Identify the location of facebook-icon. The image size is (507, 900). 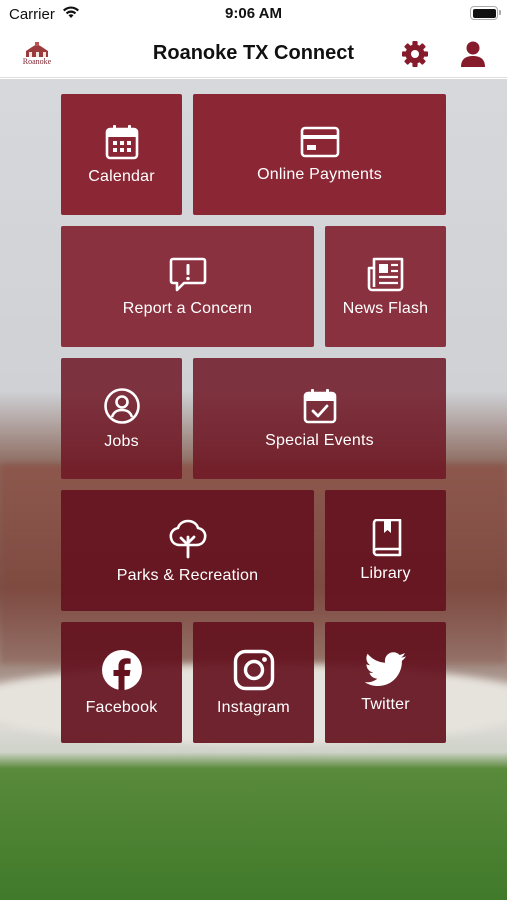
(121, 669).